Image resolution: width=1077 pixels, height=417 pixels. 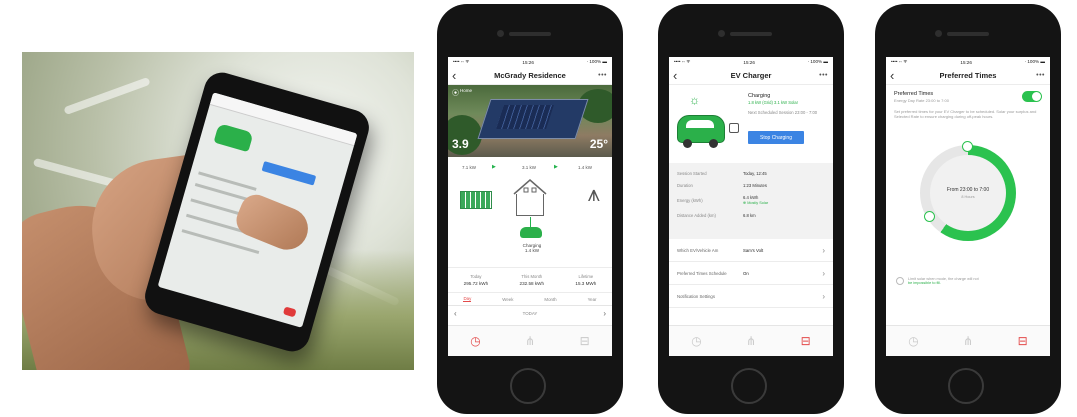 I want to click on end-time-handle, so click(x=929, y=216).